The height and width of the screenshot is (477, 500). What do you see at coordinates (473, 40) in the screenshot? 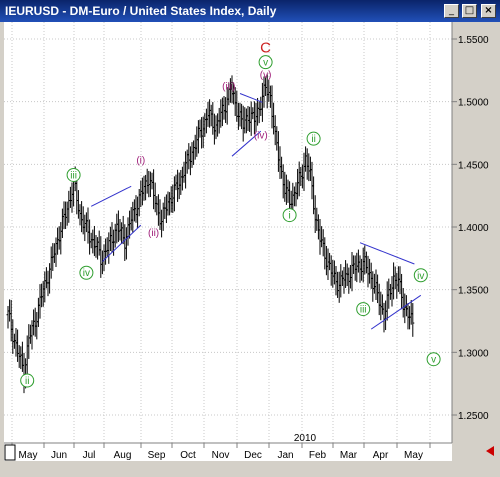
I see `price-tick-label: 1.5500` at bounding box center [473, 40].